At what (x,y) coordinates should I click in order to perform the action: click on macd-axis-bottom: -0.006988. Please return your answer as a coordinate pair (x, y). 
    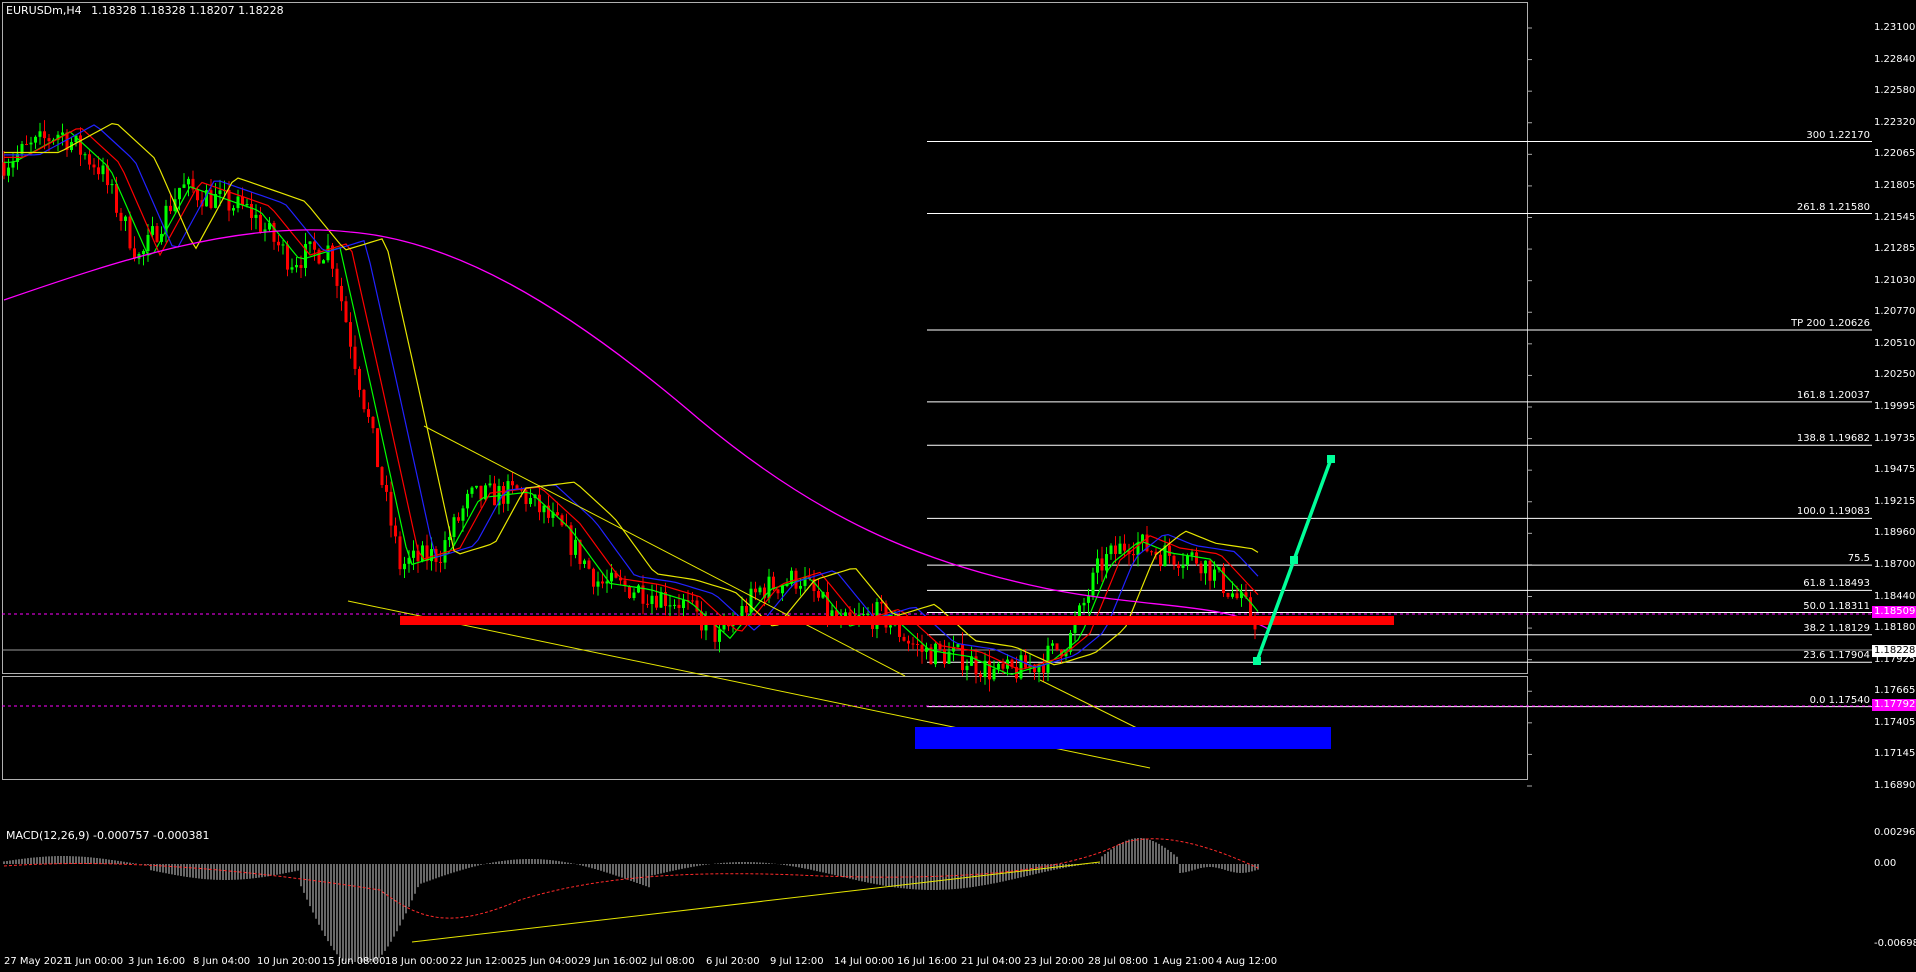
    Looking at the image, I should click on (1895, 943).